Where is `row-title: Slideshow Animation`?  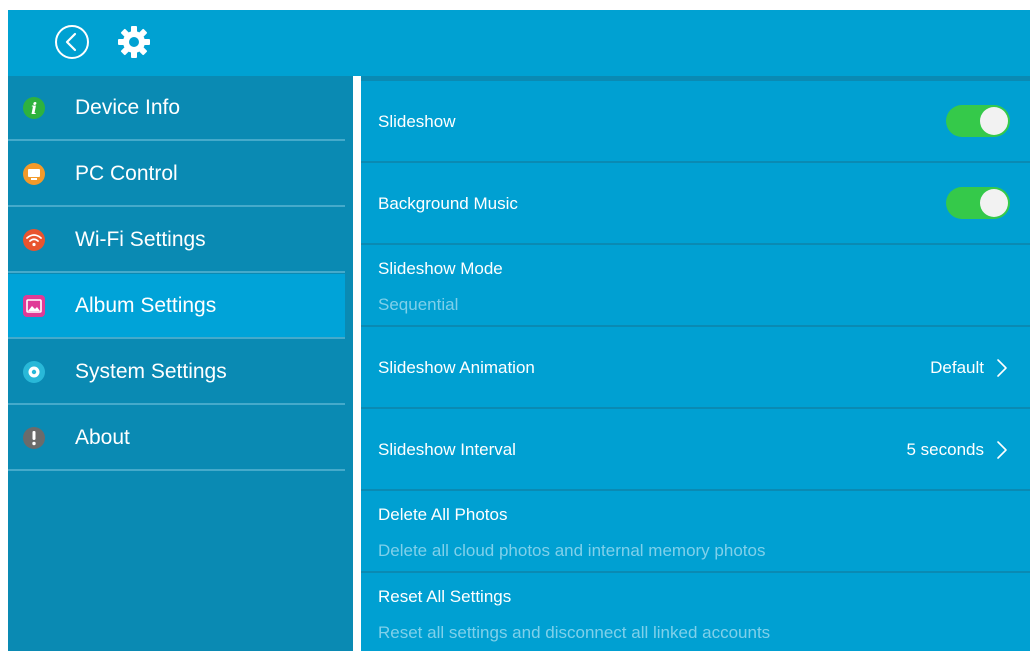
row-title: Slideshow Animation is located at coordinates (456, 367).